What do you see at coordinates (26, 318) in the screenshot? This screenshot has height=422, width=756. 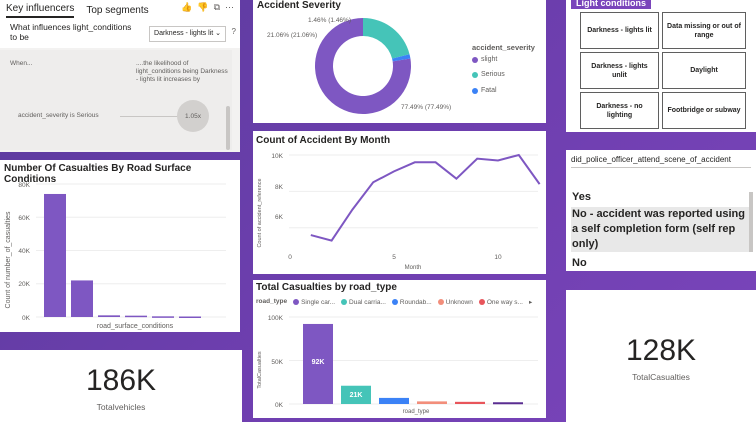 I see `rs-tick: 0K` at bounding box center [26, 318].